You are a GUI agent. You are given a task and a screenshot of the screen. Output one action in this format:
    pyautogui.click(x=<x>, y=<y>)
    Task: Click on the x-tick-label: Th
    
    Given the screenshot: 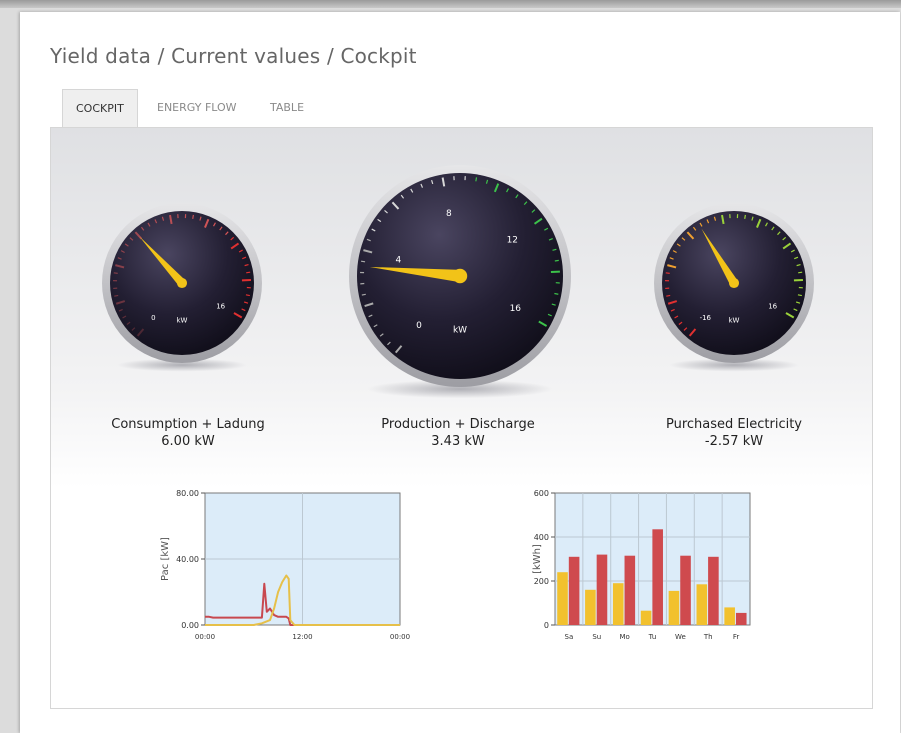 What is the action you would take?
    pyautogui.click(x=708, y=637)
    